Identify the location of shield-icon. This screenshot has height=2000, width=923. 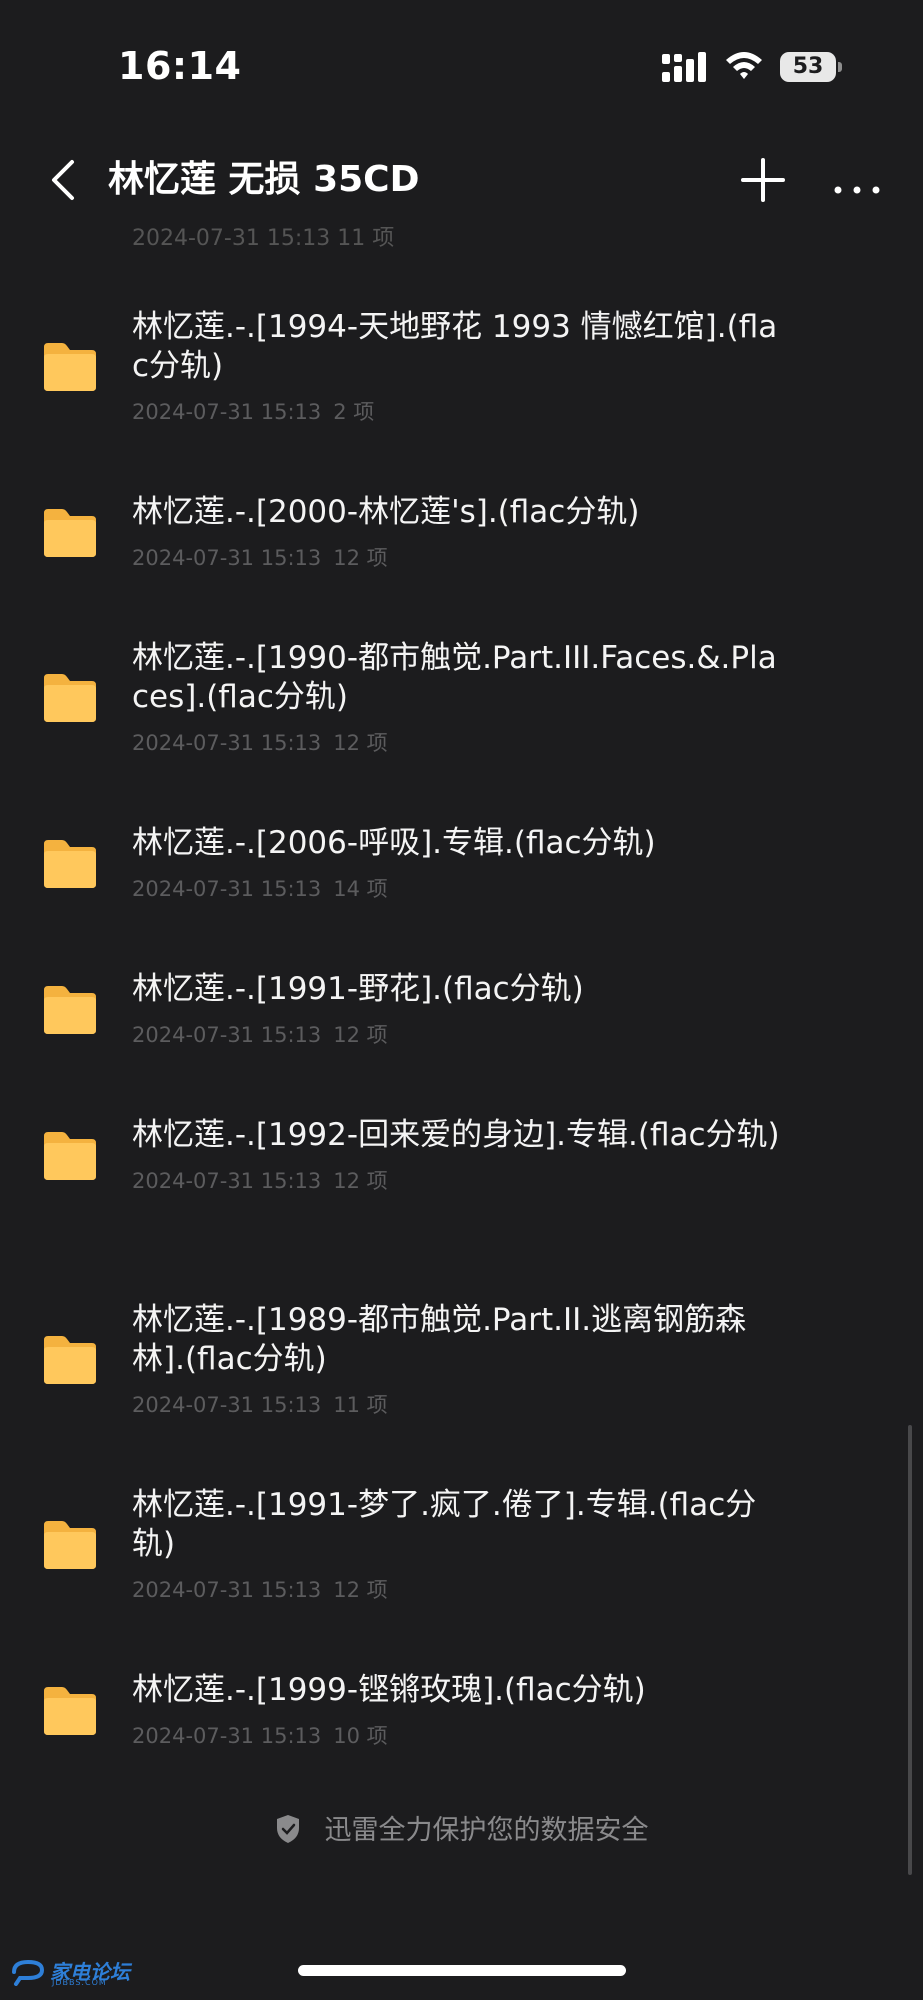
(287, 1829).